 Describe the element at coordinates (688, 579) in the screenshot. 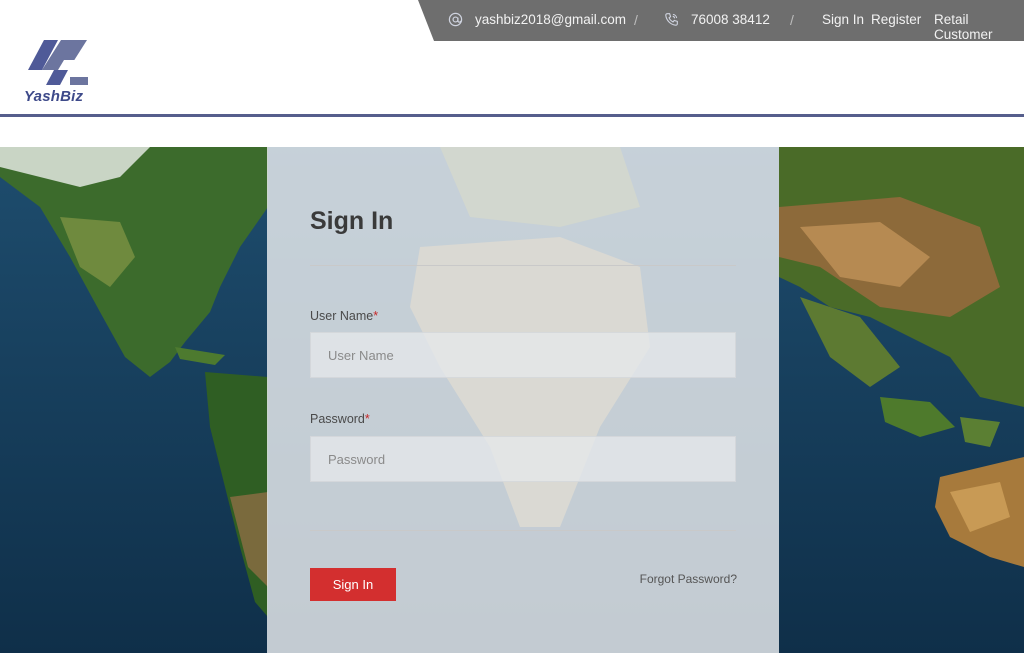

I see `forgot-password-link: Forgot Password?` at that location.